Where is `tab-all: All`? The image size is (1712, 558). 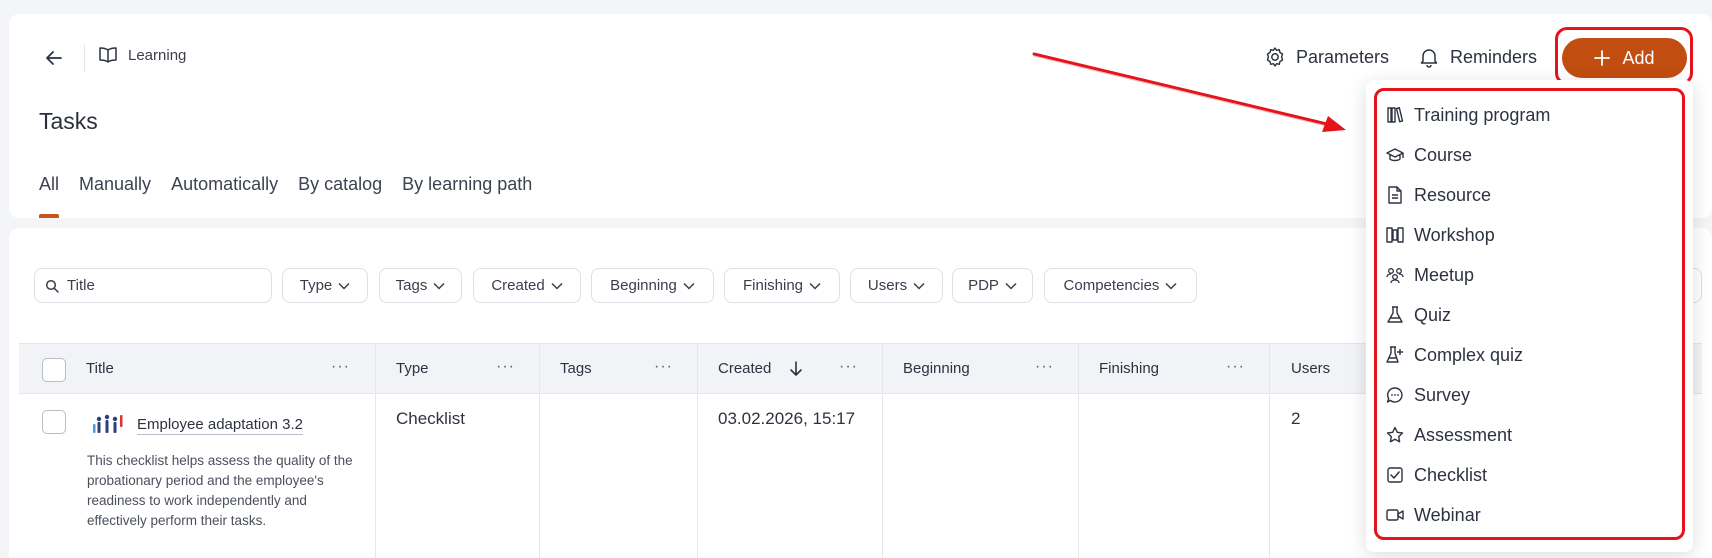 tab-all: All is located at coordinates (49, 196).